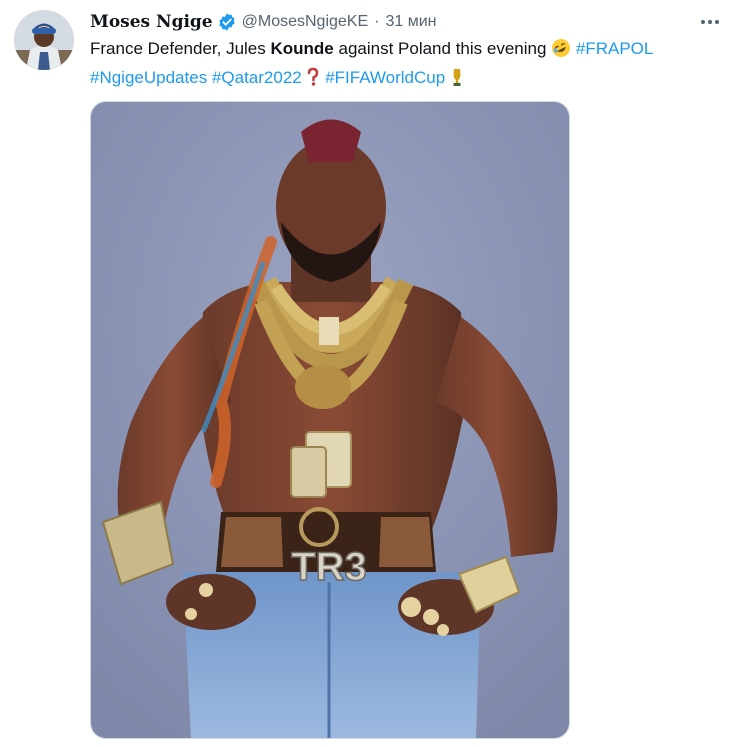 The width and height of the screenshot is (739, 747). What do you see at coordinates (151, 22) in the screenshot?
I see `display-name: Moses Ngige` at bounding box center [151, 22].